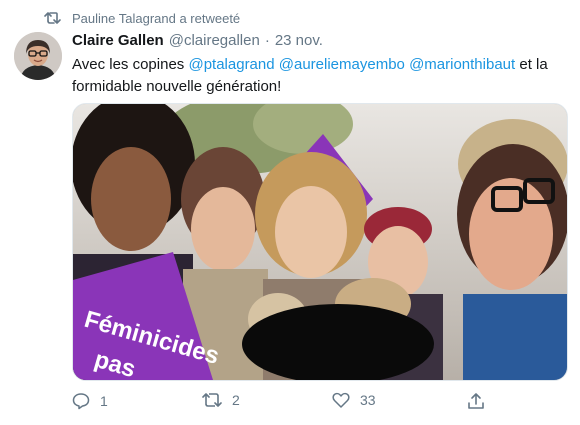  Describe the element at coordinates (214, 40) in the screenshot. I see `author-handle: @clairegallen` at that location.